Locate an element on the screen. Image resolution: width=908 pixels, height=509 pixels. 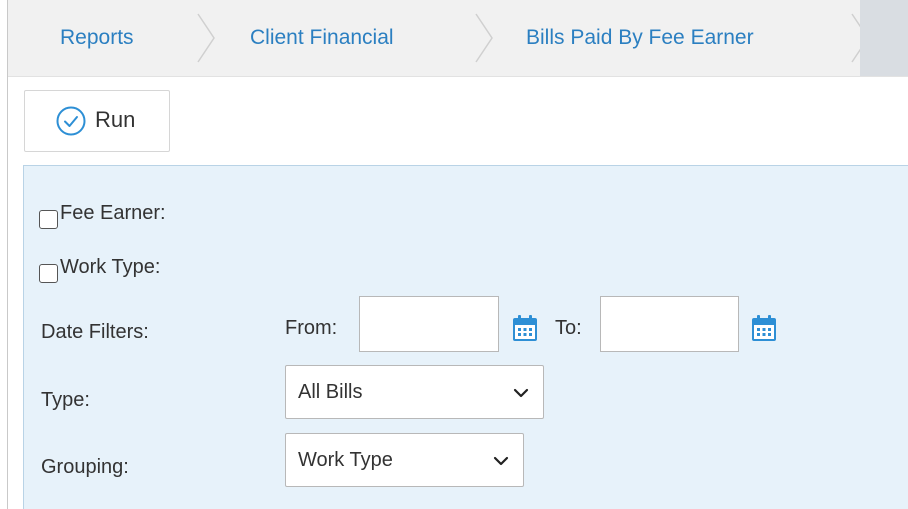
from-calendar-icon is located at coordinates (525, 328).